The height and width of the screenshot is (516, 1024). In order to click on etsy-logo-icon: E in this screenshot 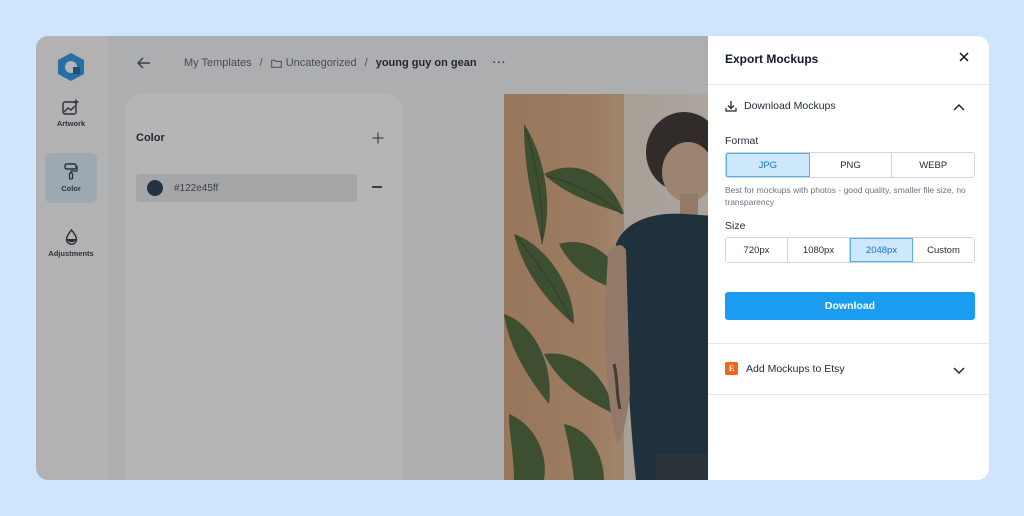, I will do `click(731, 368)`.